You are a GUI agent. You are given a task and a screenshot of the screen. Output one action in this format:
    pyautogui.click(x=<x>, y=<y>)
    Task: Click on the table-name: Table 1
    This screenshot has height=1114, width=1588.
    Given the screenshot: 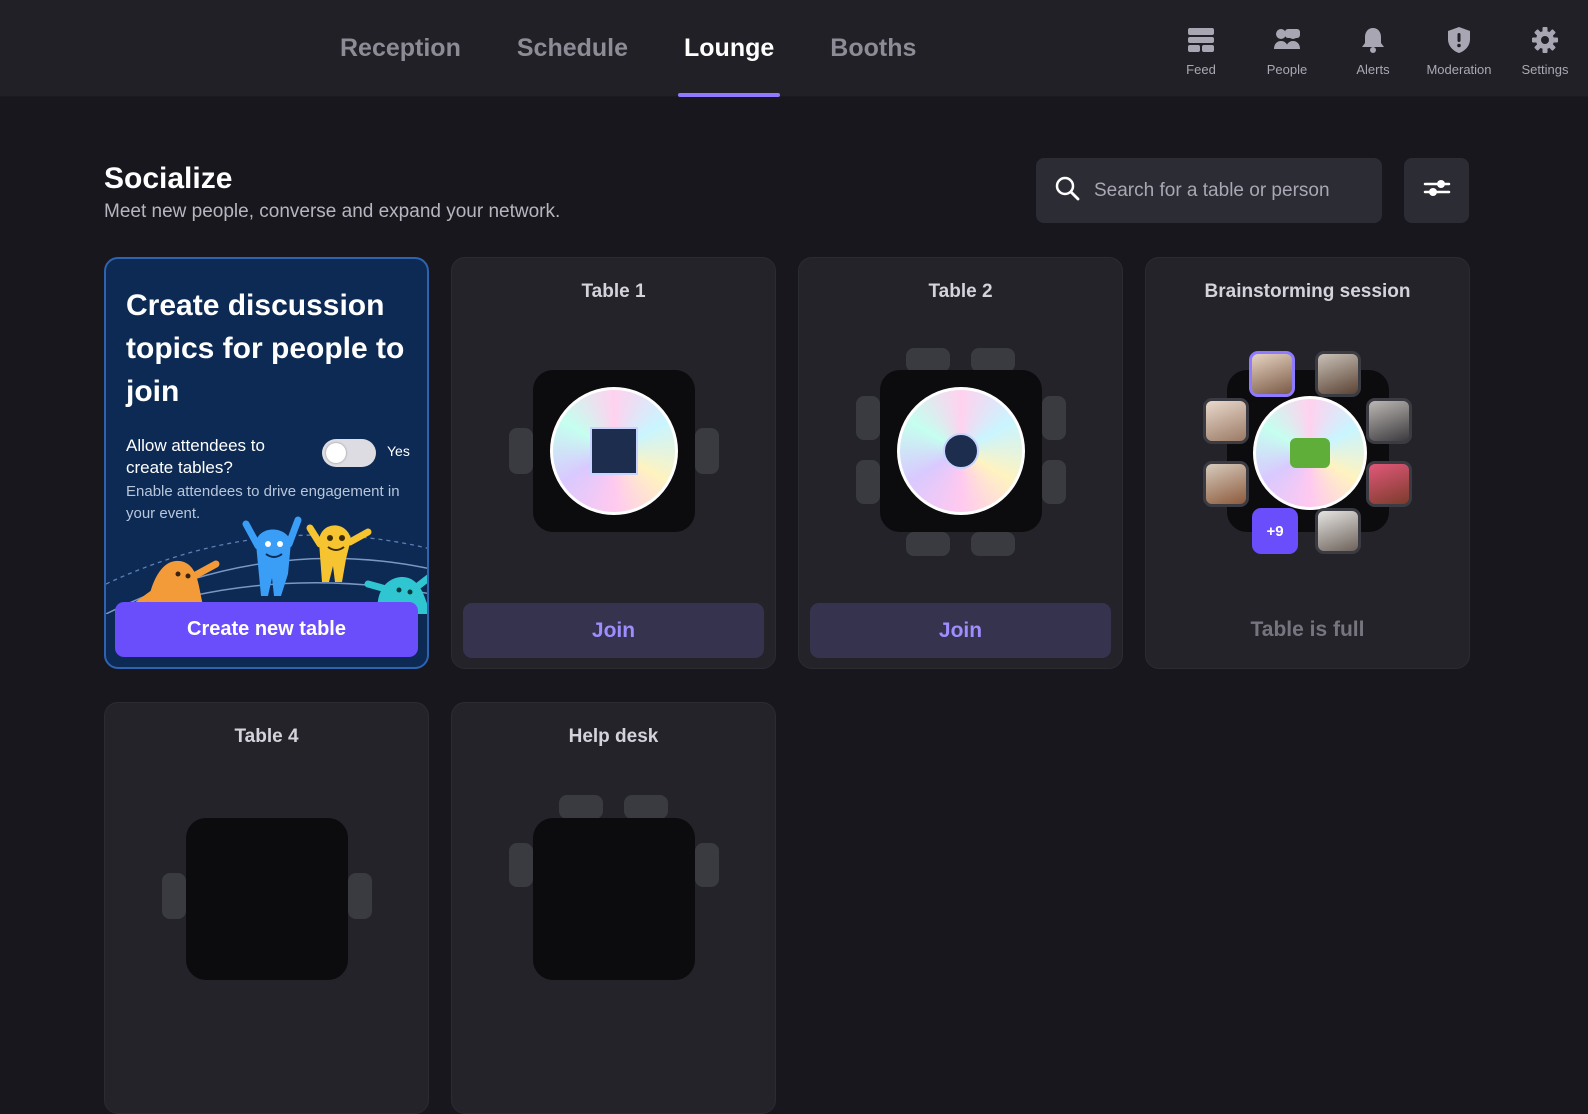 What is the action you would take?
    pyautogui.click(x=613, y=291)
    